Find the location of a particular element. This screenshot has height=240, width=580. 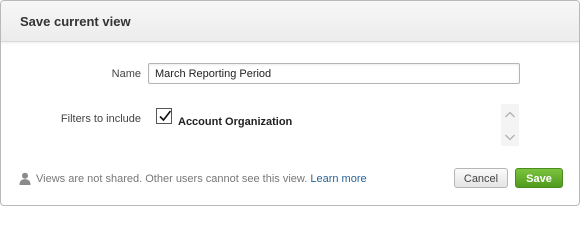

filter-label-account-organization: Account Organization is located at coordinates (235, 122).